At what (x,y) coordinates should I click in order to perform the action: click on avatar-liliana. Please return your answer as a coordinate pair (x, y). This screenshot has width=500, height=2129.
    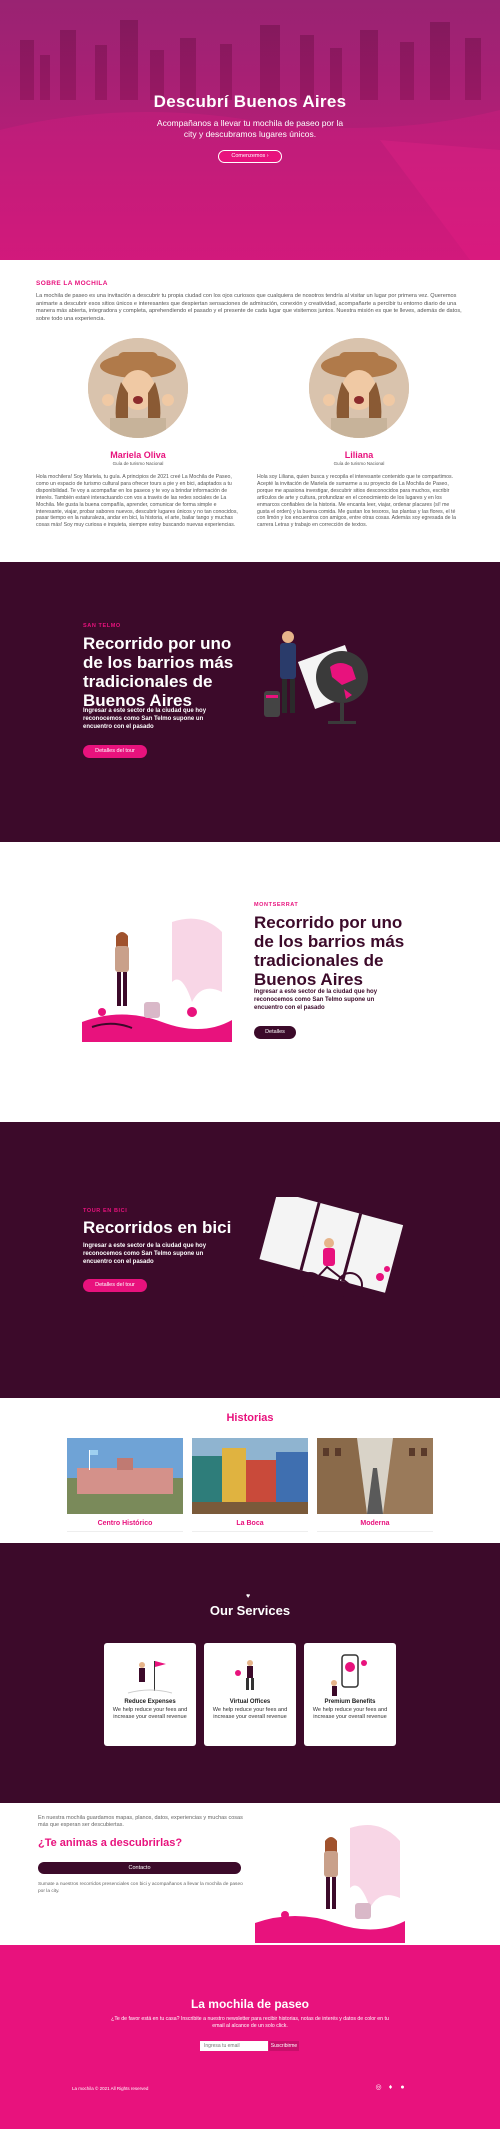
    Looking at the image, I should click on (359, 388).